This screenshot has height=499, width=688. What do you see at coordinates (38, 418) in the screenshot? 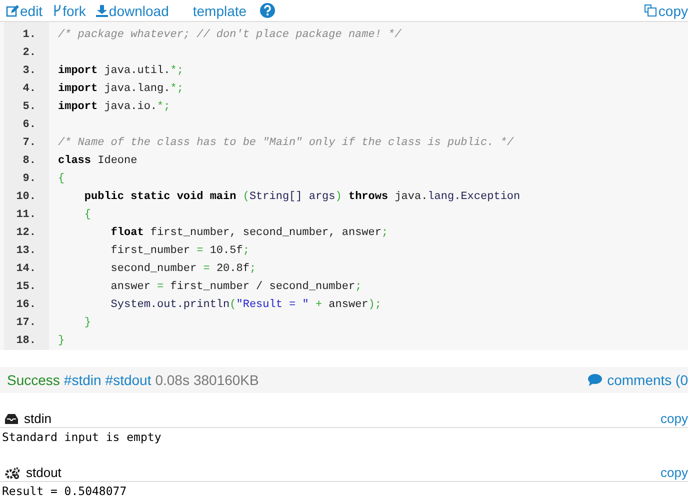
I see `panel-title: stdin` at bounding box center [38, 418].